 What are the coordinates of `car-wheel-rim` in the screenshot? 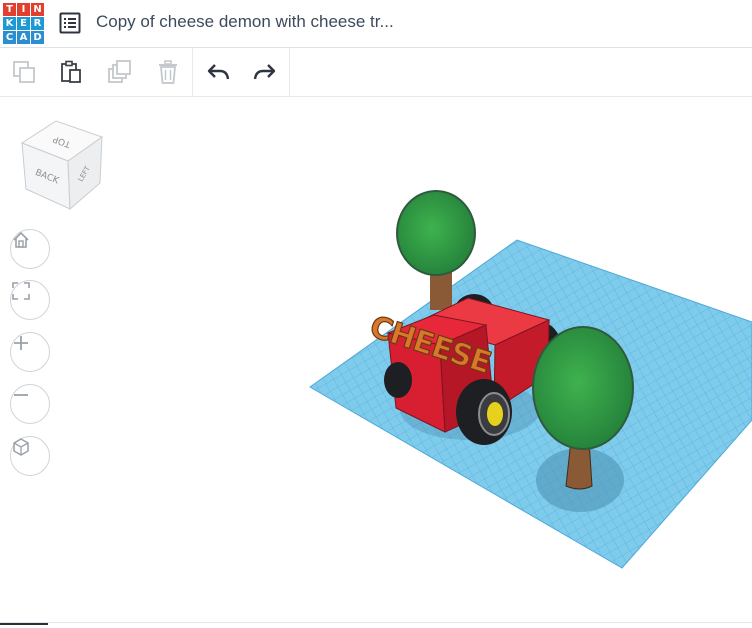 It's located at (495, 414).